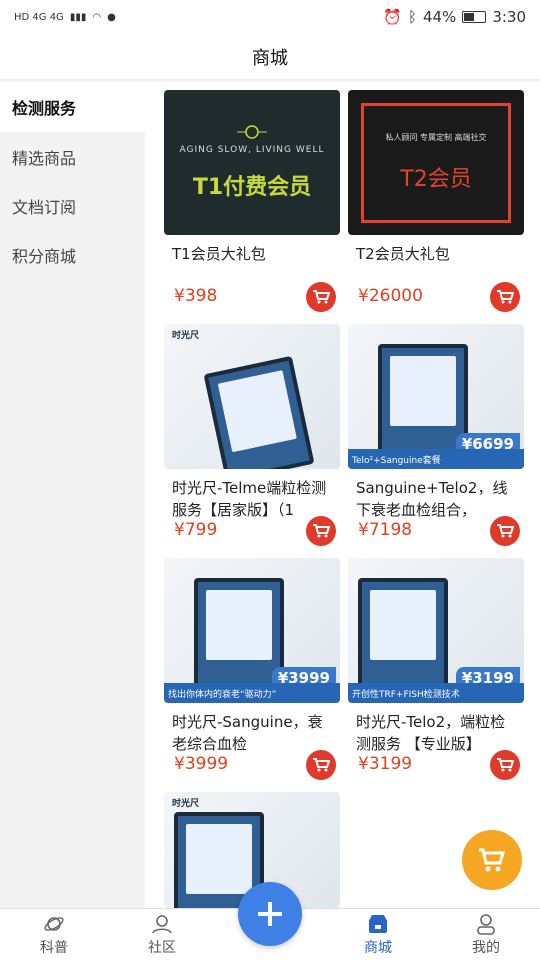 The image size is (540, 960). Describe the element at coordinates (44, 256) in the screenshot. I see `sidebar-item-label: 积分商城` at that location.